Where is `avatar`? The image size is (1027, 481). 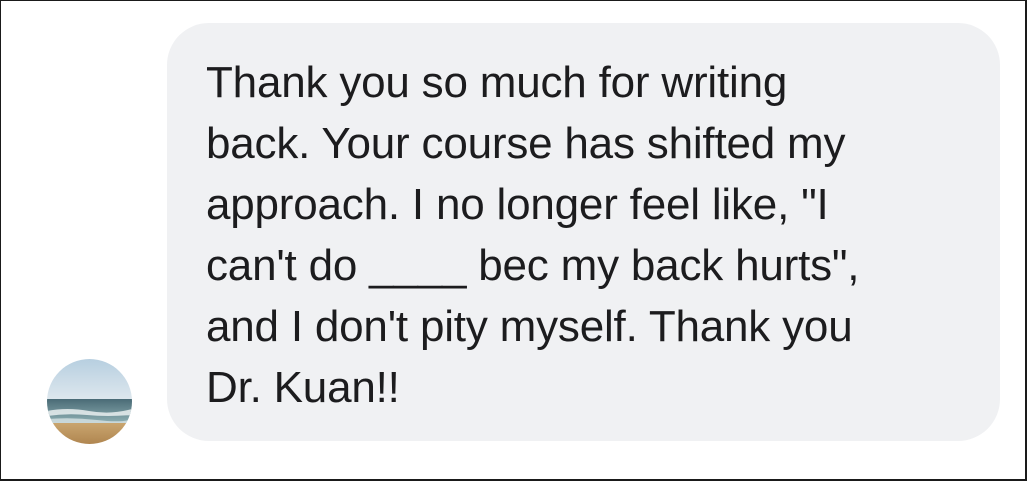
avatar is located at coordinates (89, 401).